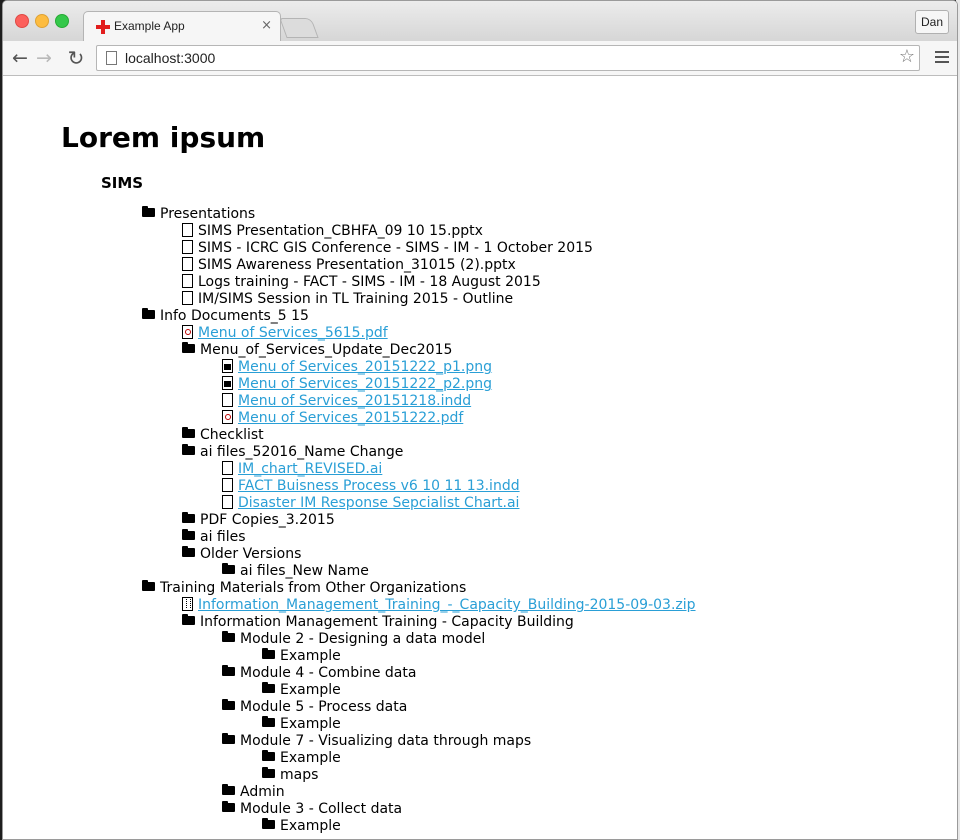  I want to click on file-link: Menu of Services_20151218.indd, so click(354, 401).